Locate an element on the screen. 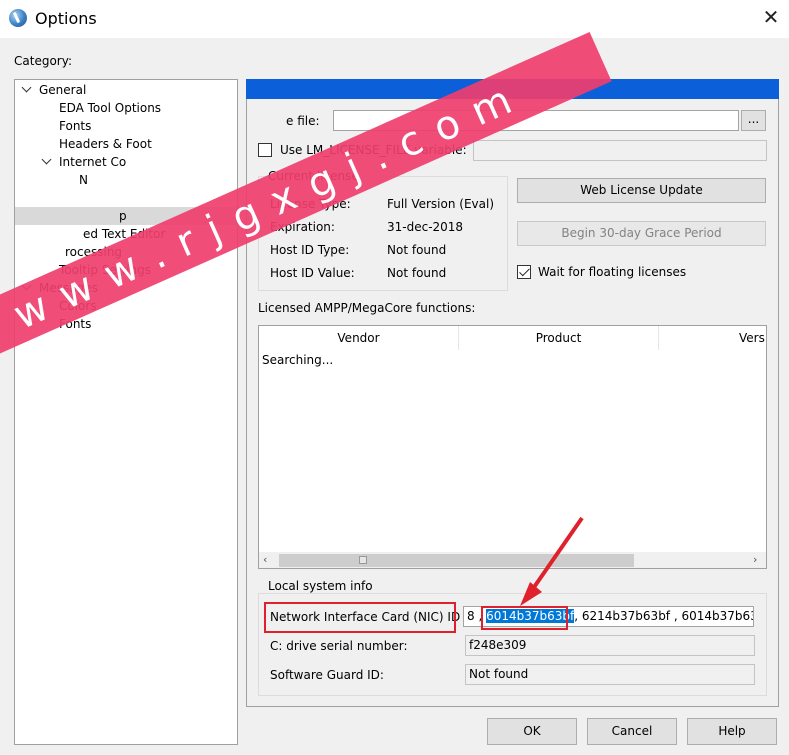 The width and height of the screenshot is (789, 755). title-bar: Options ✕ is located at coordinates (394, 19).